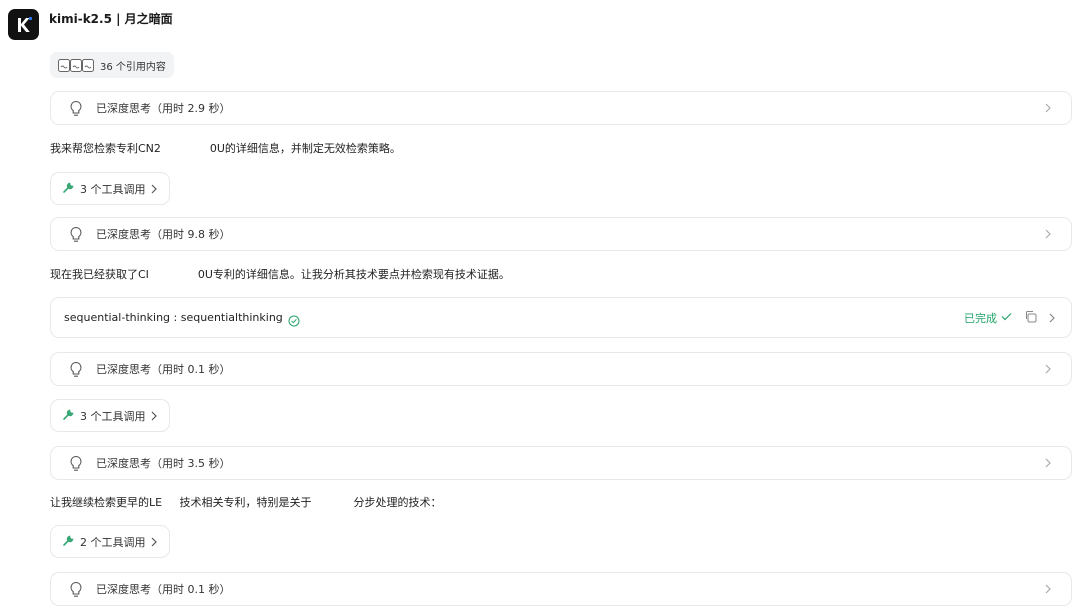 The height and width of the screenshot is (613, 1080). Describe the element at coordinates (1006, 317) in the screenshot. I see `checkmark-icon` at that location.